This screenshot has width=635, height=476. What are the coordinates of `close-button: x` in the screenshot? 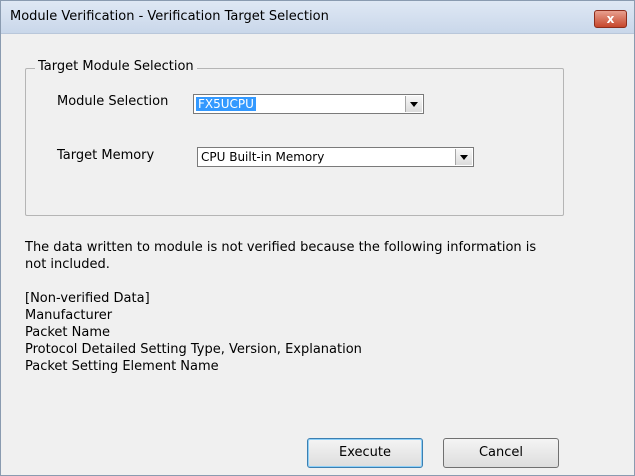 It's located at (610, 19).